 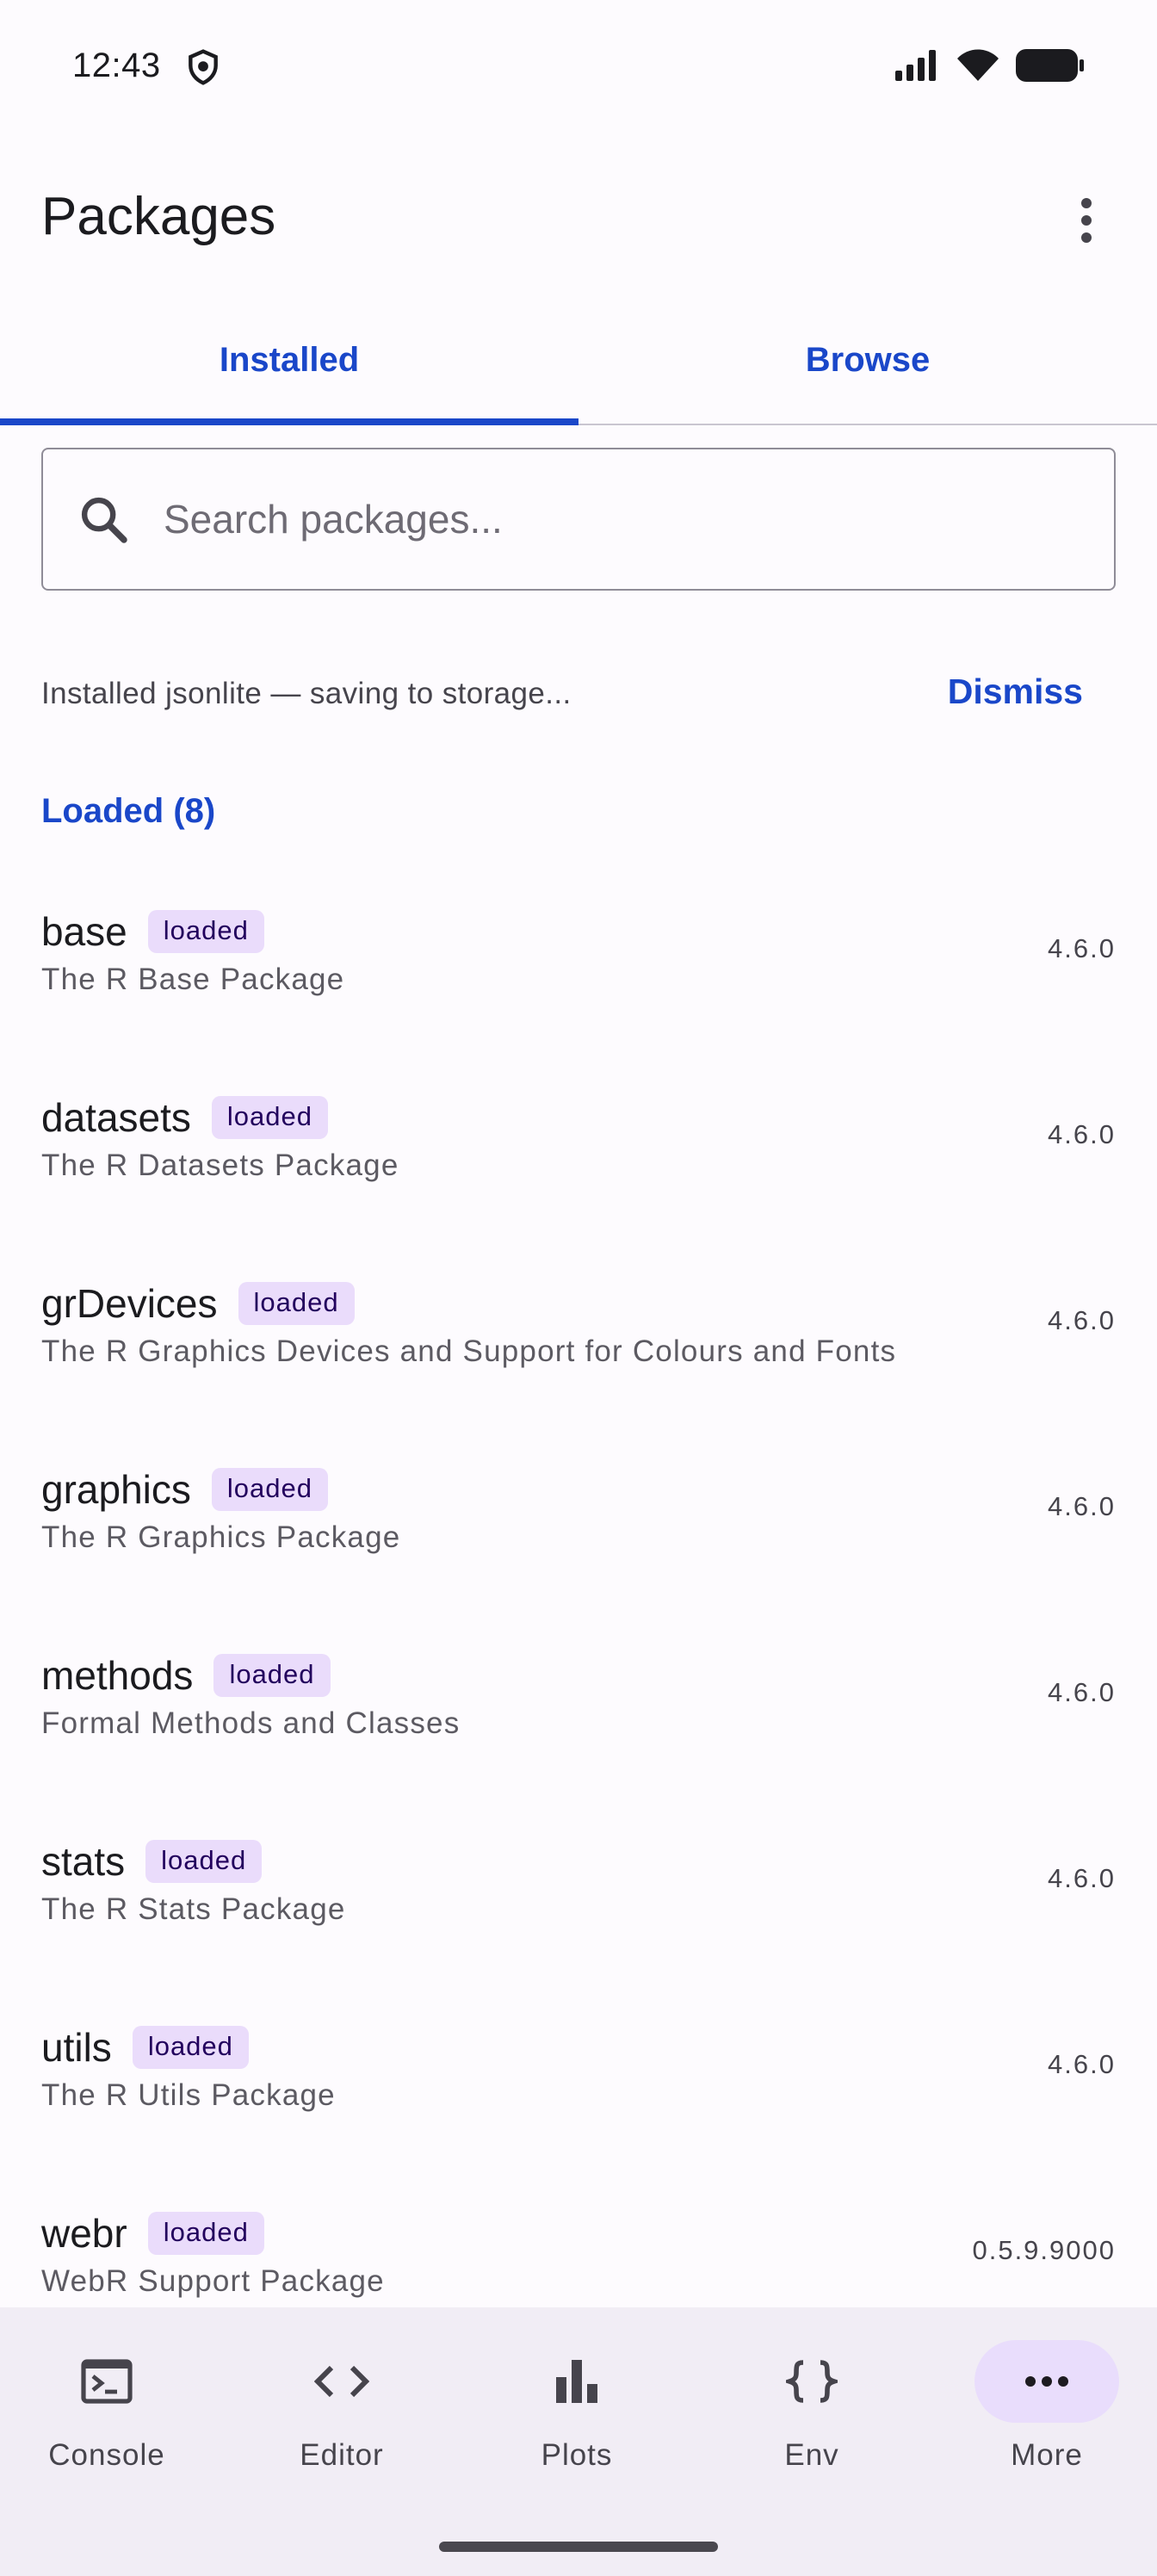 I want to click on tab-indicator, so click(x=289, y=422).